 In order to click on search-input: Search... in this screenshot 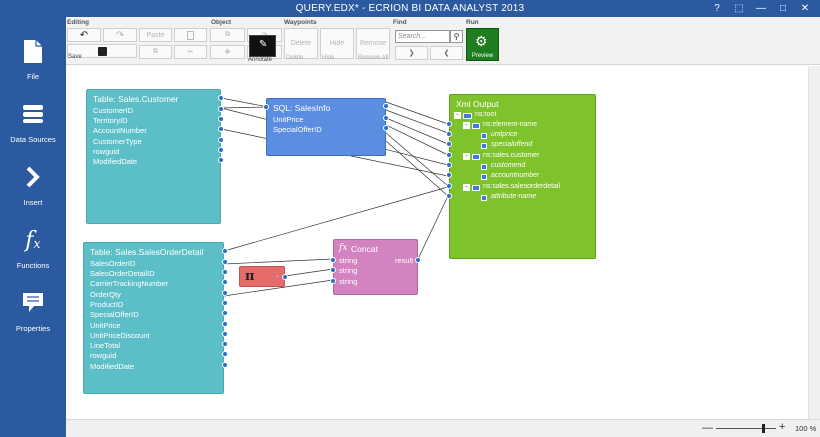, I will do `click(422, 36)`.